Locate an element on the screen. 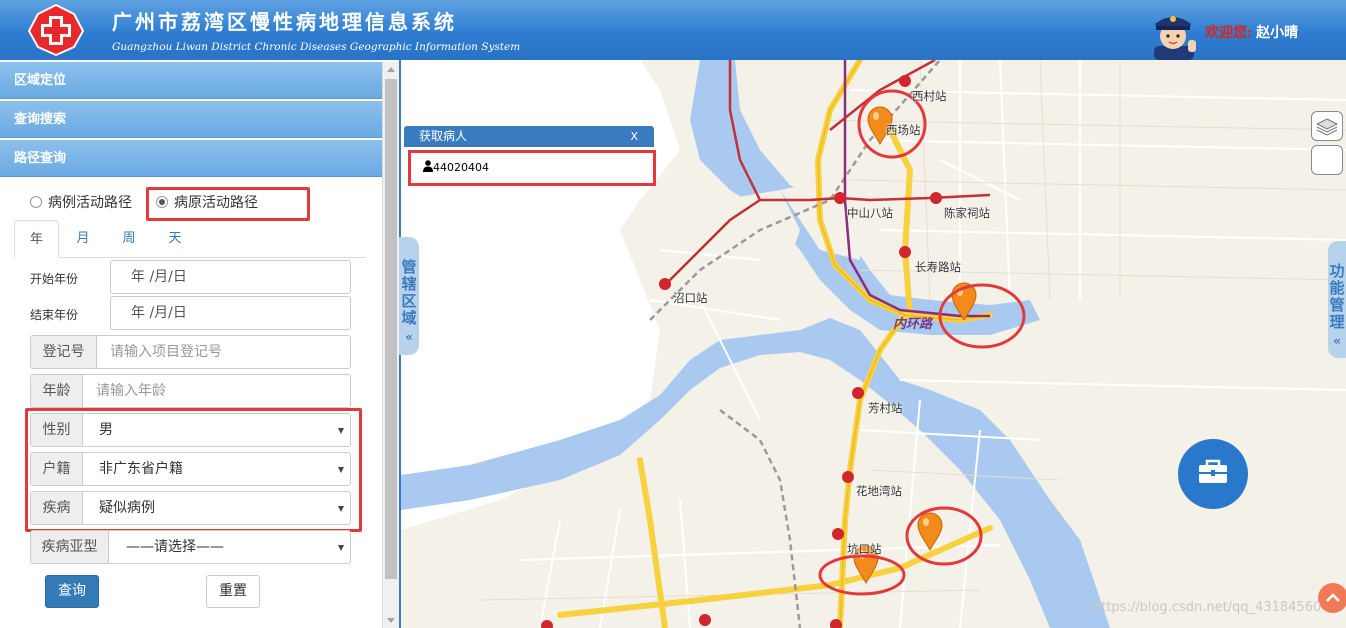 Image resolution: width=1346 pixels, height=628 pixels. welcome-text: 欢迎您: 赵小晴 is located at coordinates (1251, 32).